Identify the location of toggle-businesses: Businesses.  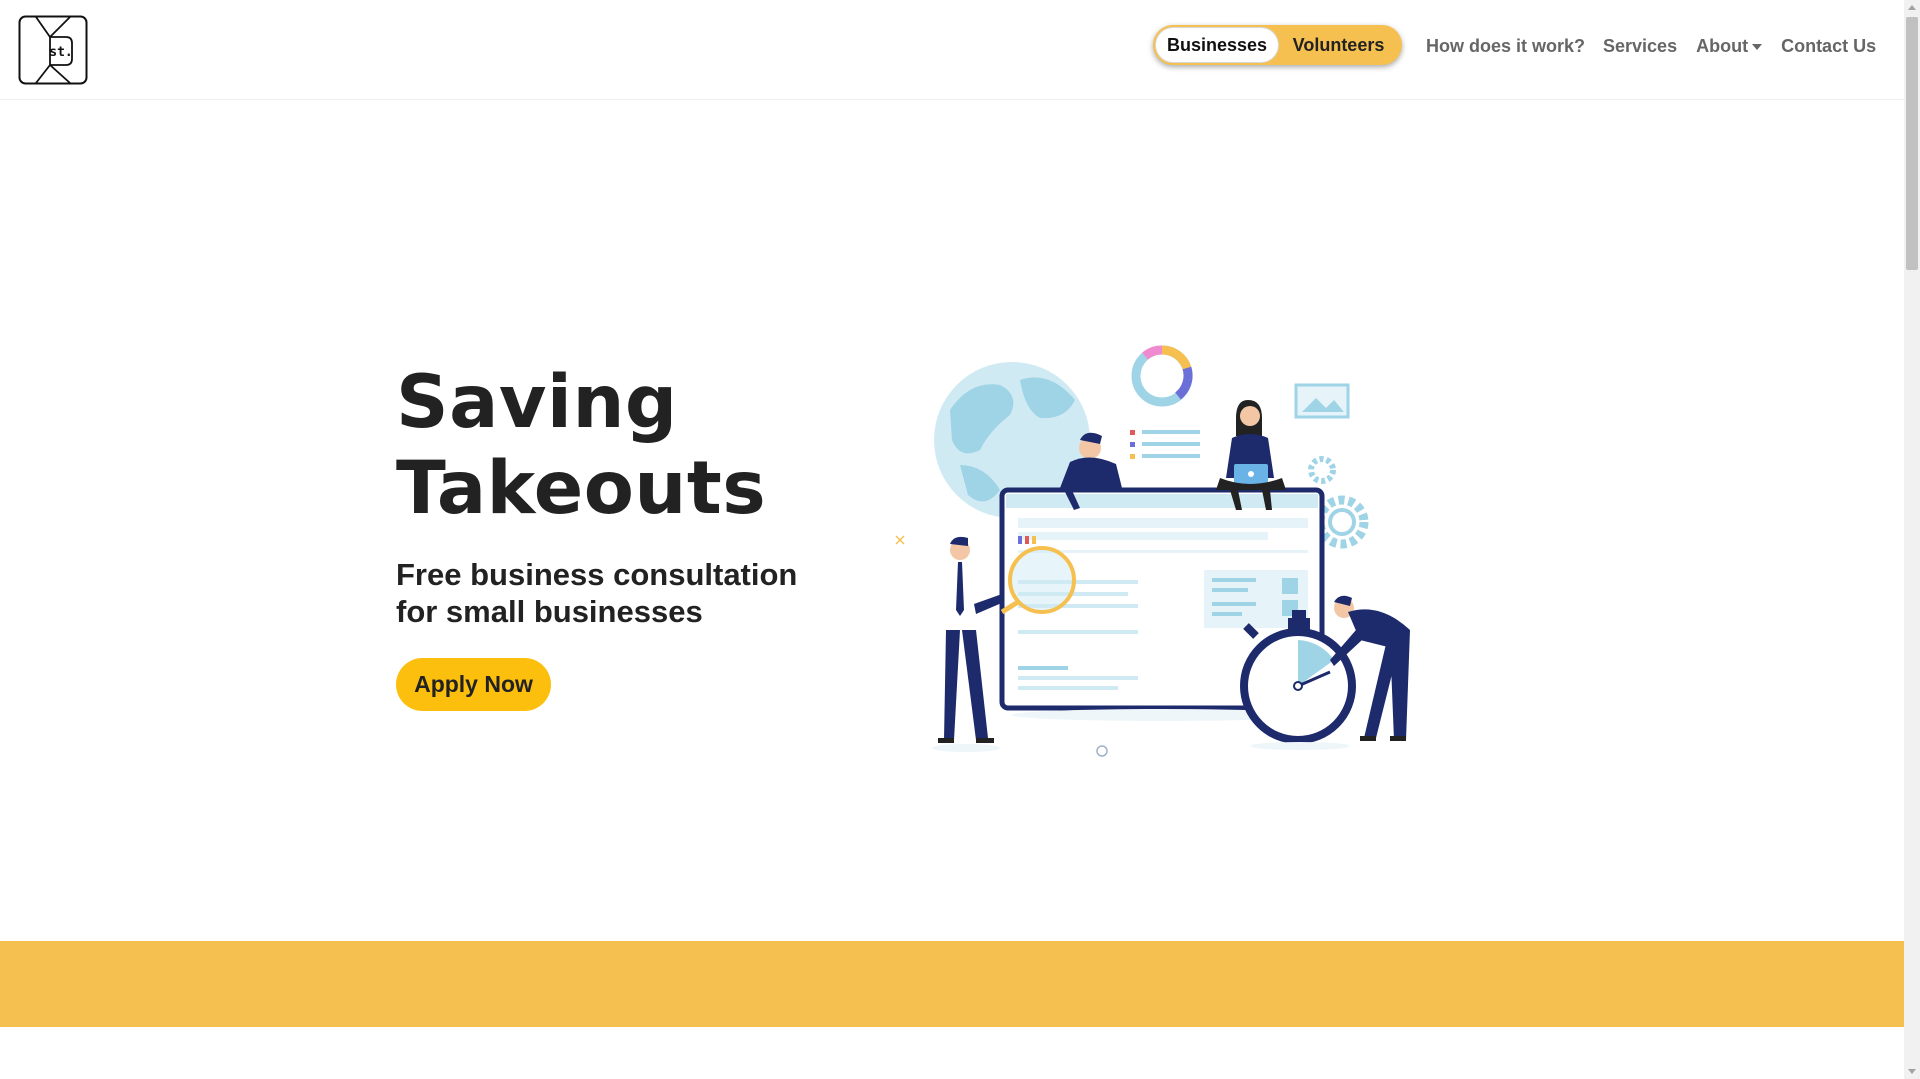
(1217, 45).